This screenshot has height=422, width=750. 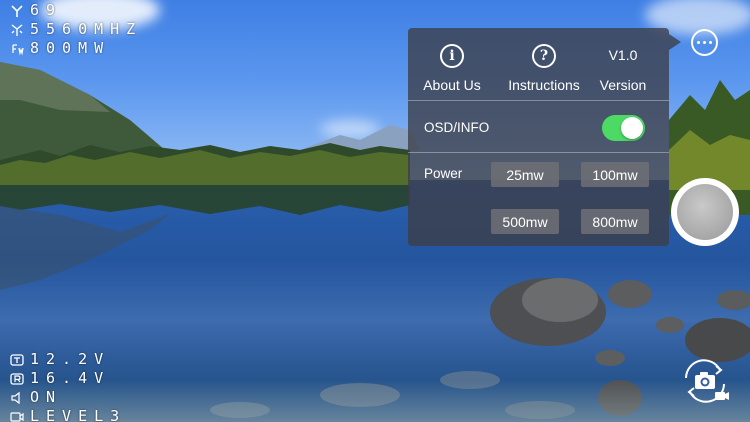 I want to click on about-us-label: About Us, so click(x=452, y=85).